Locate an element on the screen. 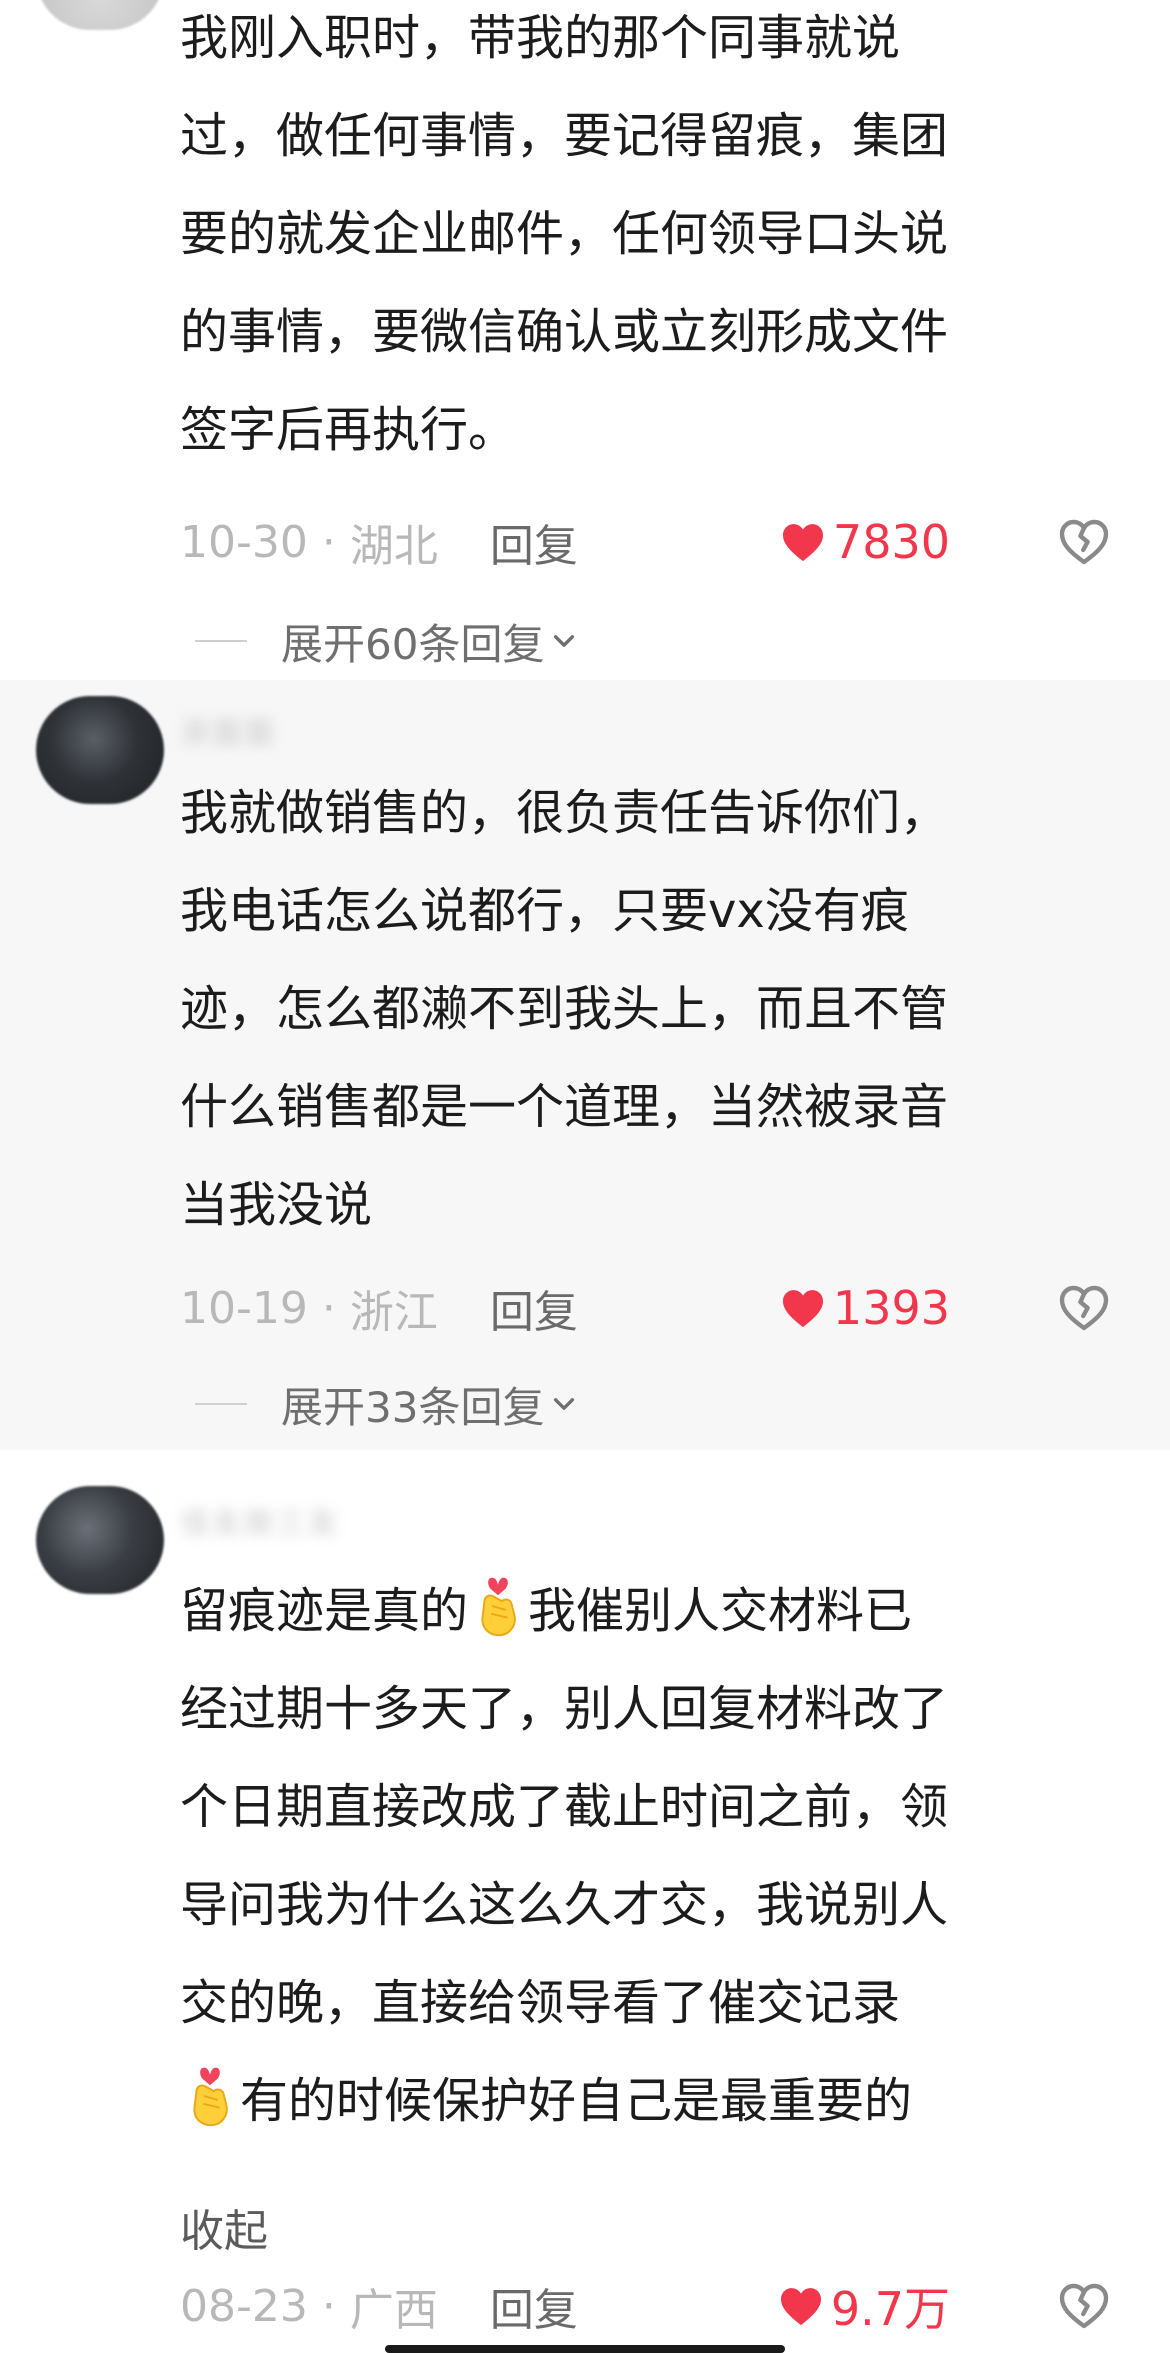 This screenshot has height=2353, width=1170. content-line: 我电话怎么说都行，只要vx没有痕 is located at coordinates (544, 911).